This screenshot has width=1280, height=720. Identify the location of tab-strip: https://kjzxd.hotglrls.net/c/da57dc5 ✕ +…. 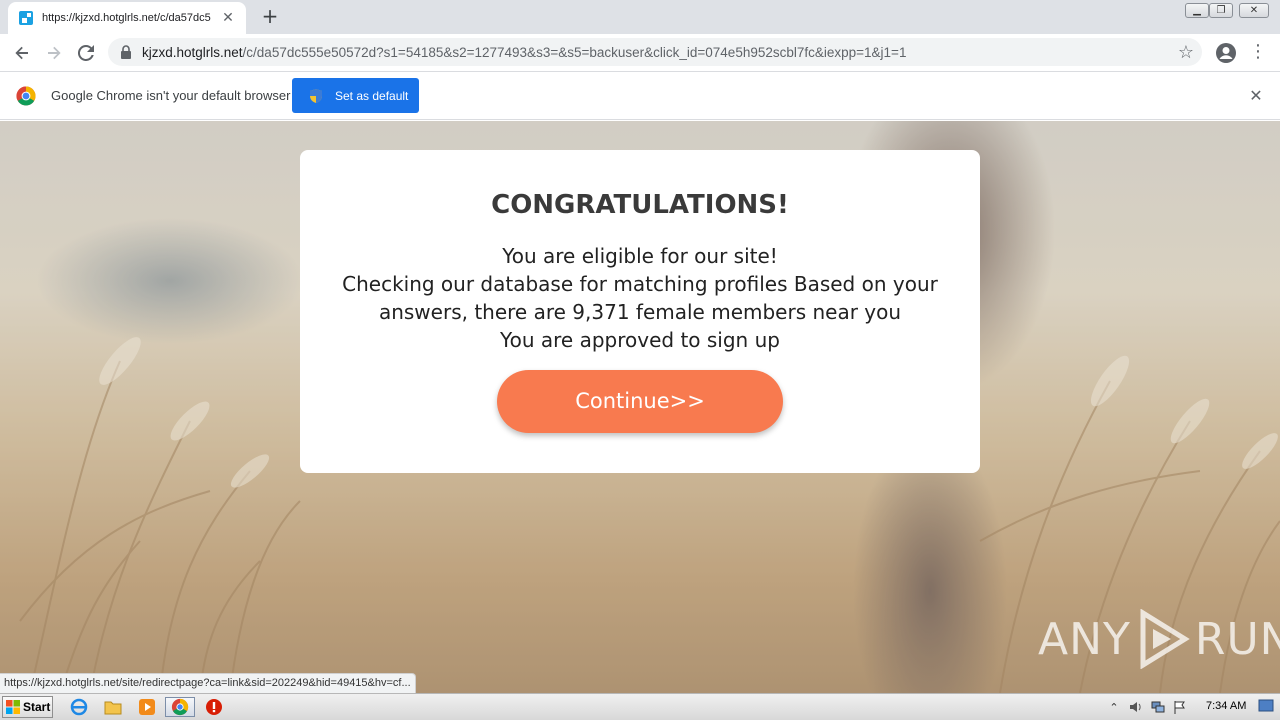
(640, 17).